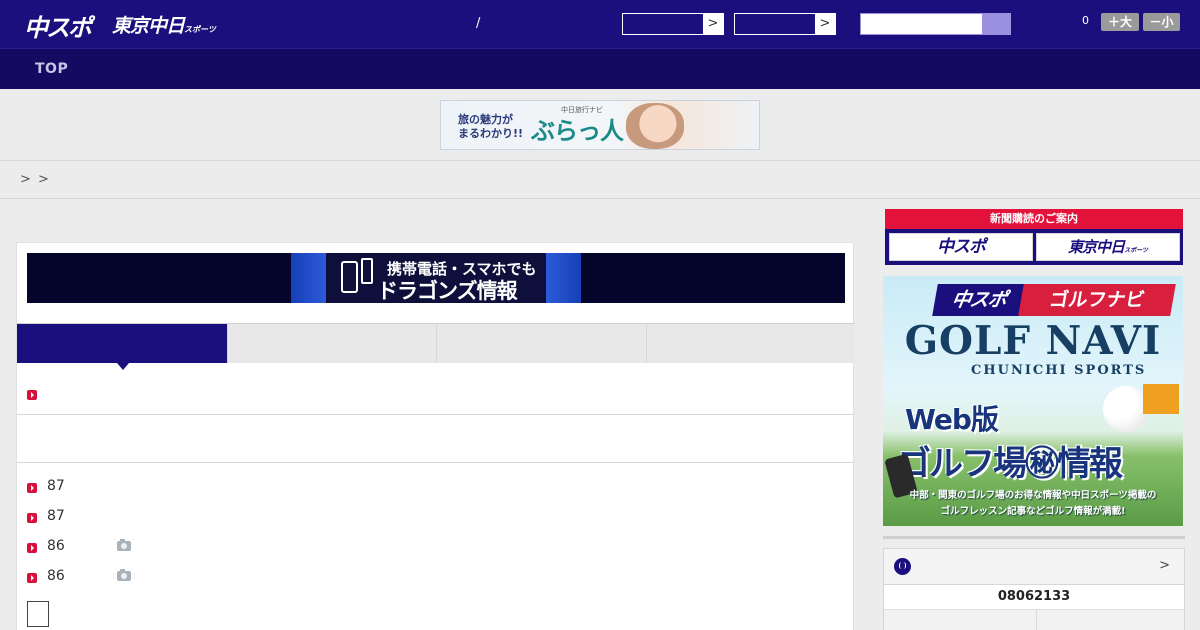 Image resolution: width=1200 pixels, height=630 pixels. I want to click on golf-web-label: Web版, so click(952, 419).